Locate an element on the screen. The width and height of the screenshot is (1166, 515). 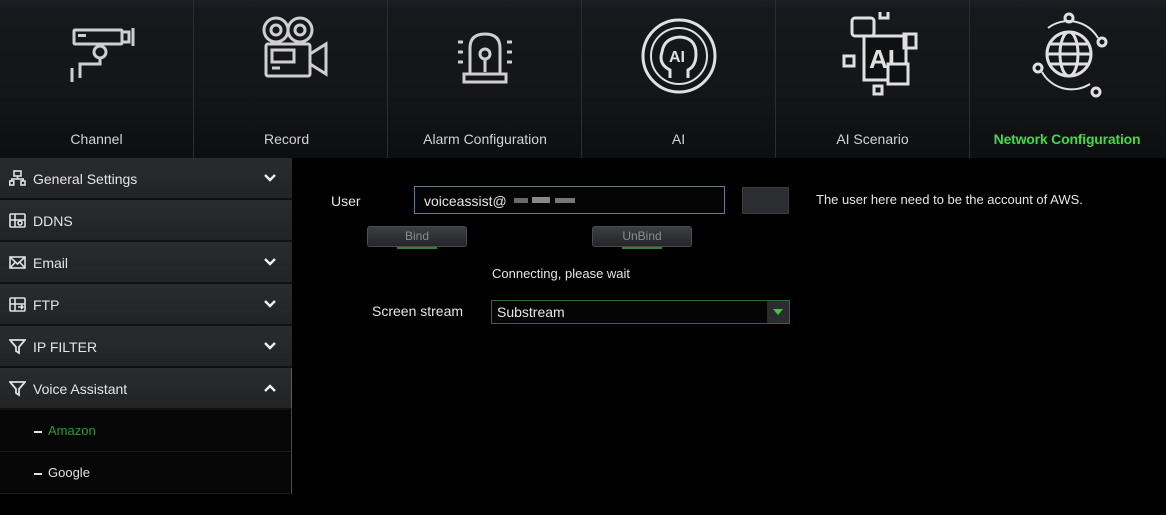
dropdown-arrow-icon is located at coordinates (778, 312).